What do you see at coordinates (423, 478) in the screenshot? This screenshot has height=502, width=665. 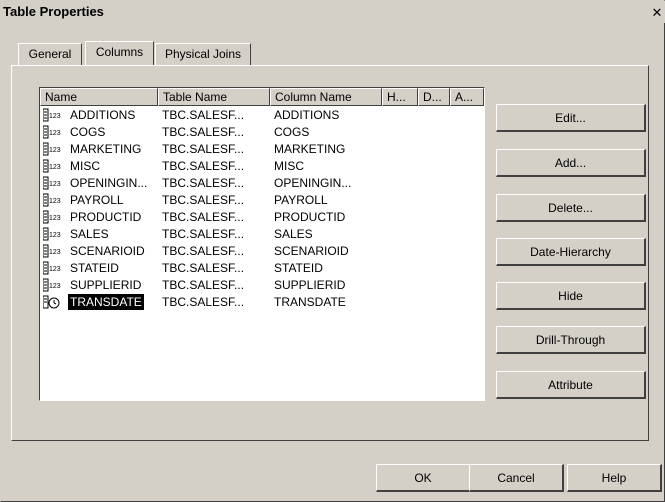 I see `ok-button: OK` at bounding box center [423, 478].